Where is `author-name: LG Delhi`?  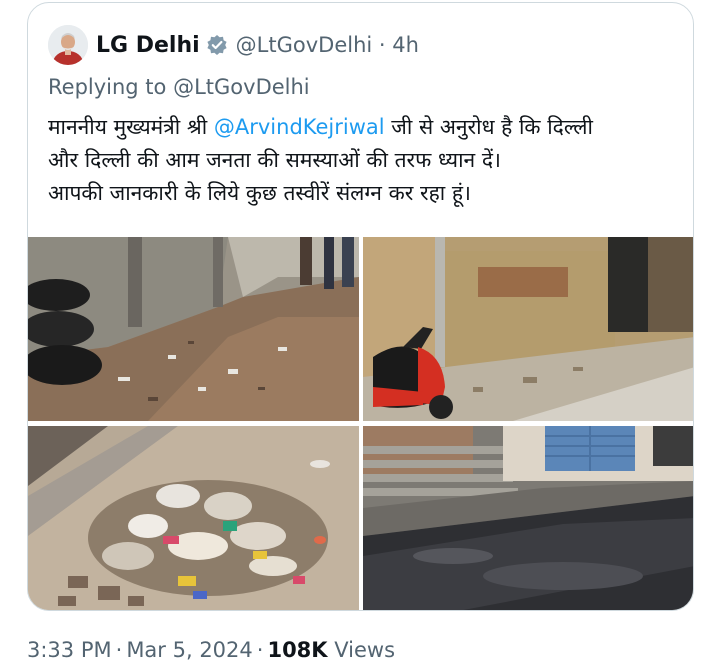
author-name: LG Delhi is located at coordinates (148, 45).